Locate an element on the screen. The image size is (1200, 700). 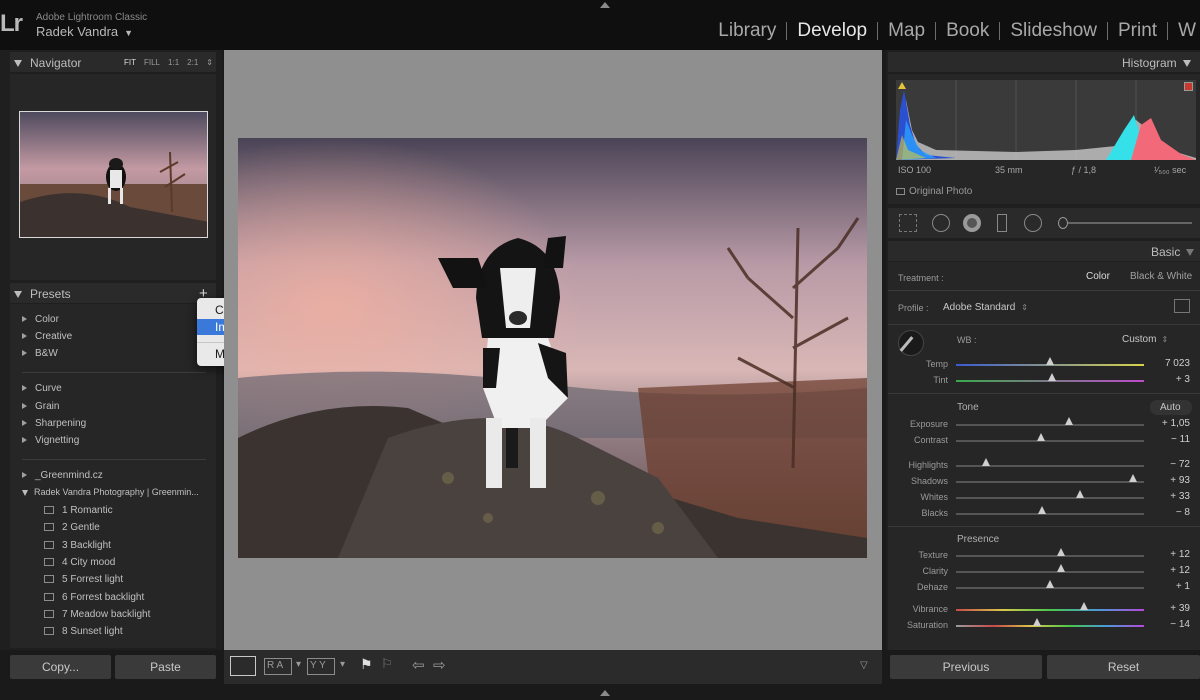
slider-value-vibrance: + 39 is located at coordinates (1170, 608).